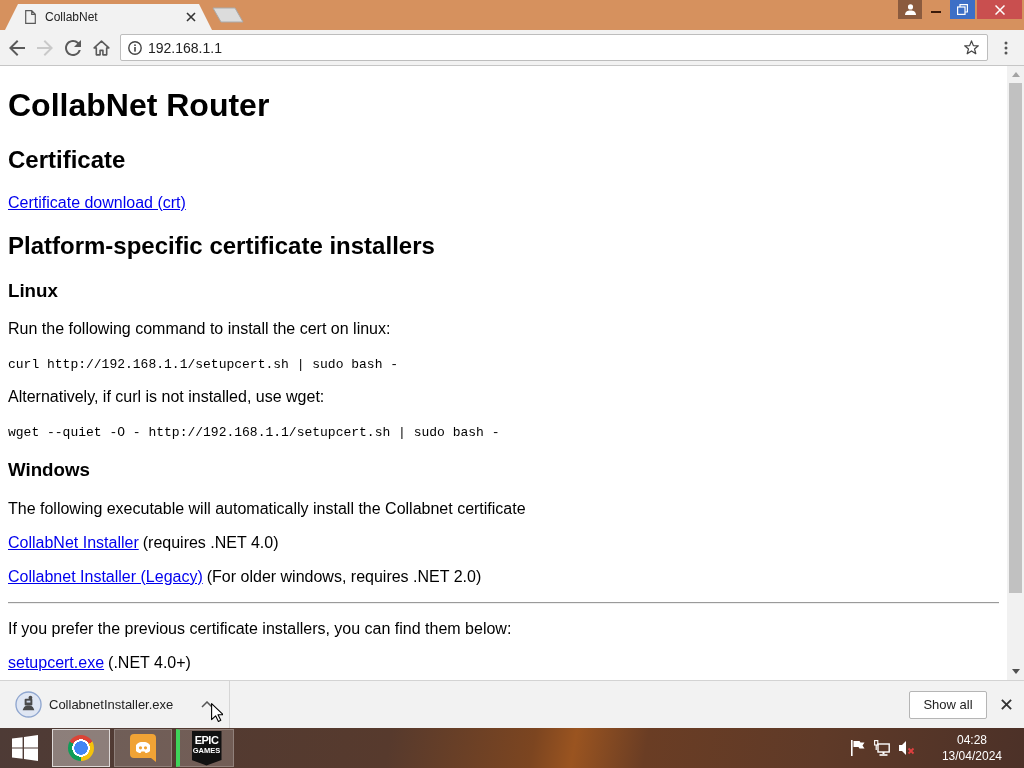 This screenshot has width=1024, height=768. Describe the element at coordinates (56, 662) in the screenshot. I see `download-link: setupcert.exe` at that location.